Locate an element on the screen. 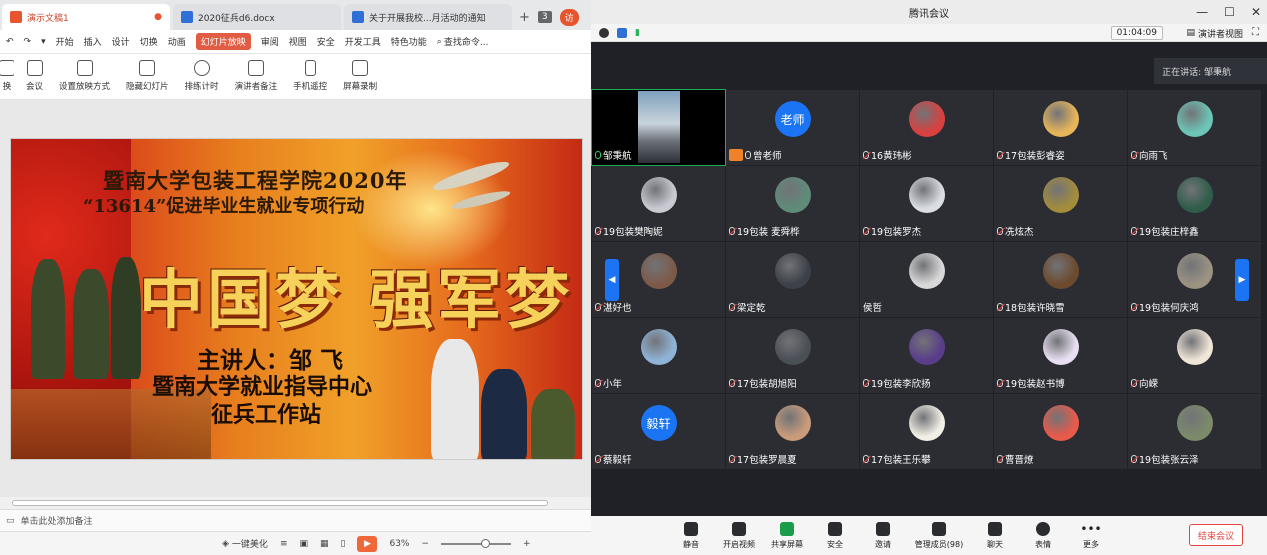 This screenshot has height=555, width=1267. new-tab-plus-icon: + is located at coordinates (524, 17).